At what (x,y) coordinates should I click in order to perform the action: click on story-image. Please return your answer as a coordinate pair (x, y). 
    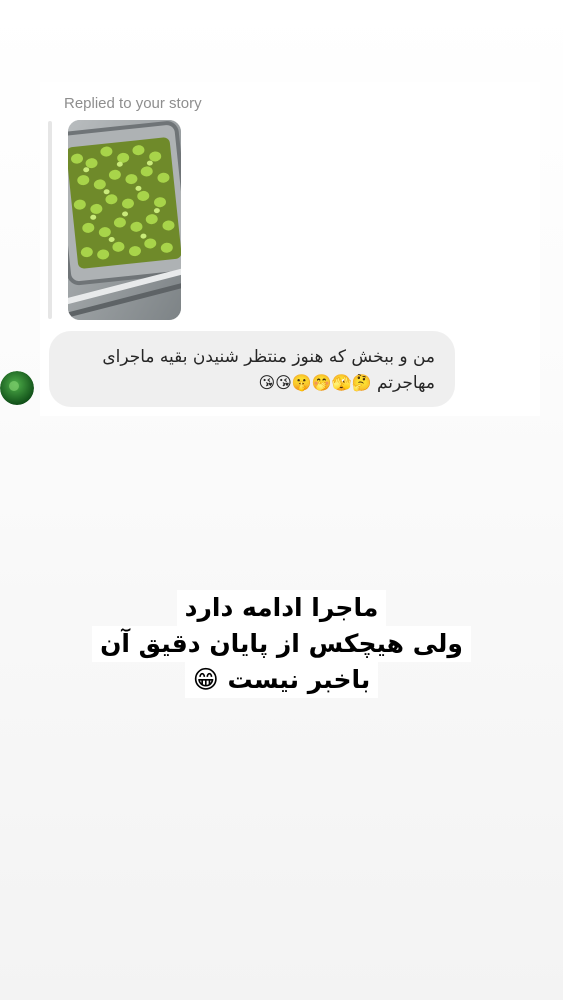
    Looking at the image, I should click on (124, 220).